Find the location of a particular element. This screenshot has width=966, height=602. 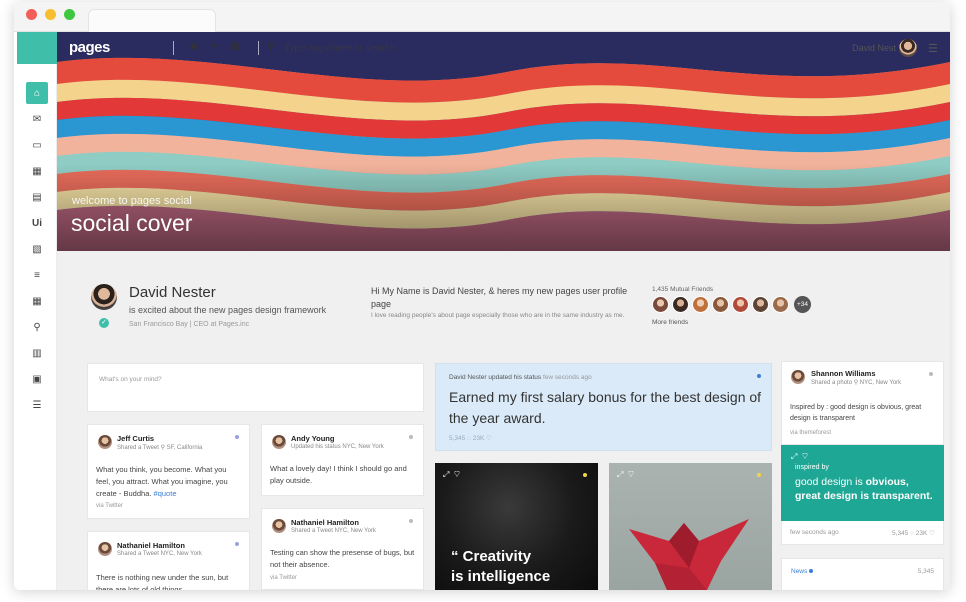

chart-icon: ▥ is located at coordinates (37, 353).